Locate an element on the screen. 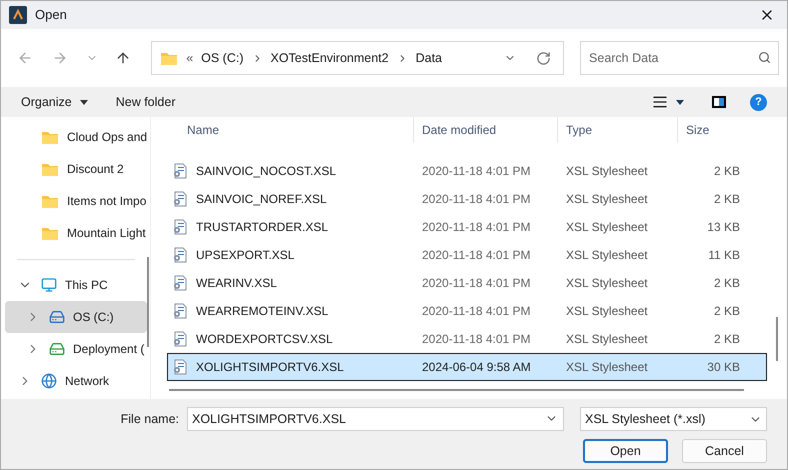 The height and width of the screenshot is (470, 788). overflow-chevron: « is located at coordinates (190, 58).